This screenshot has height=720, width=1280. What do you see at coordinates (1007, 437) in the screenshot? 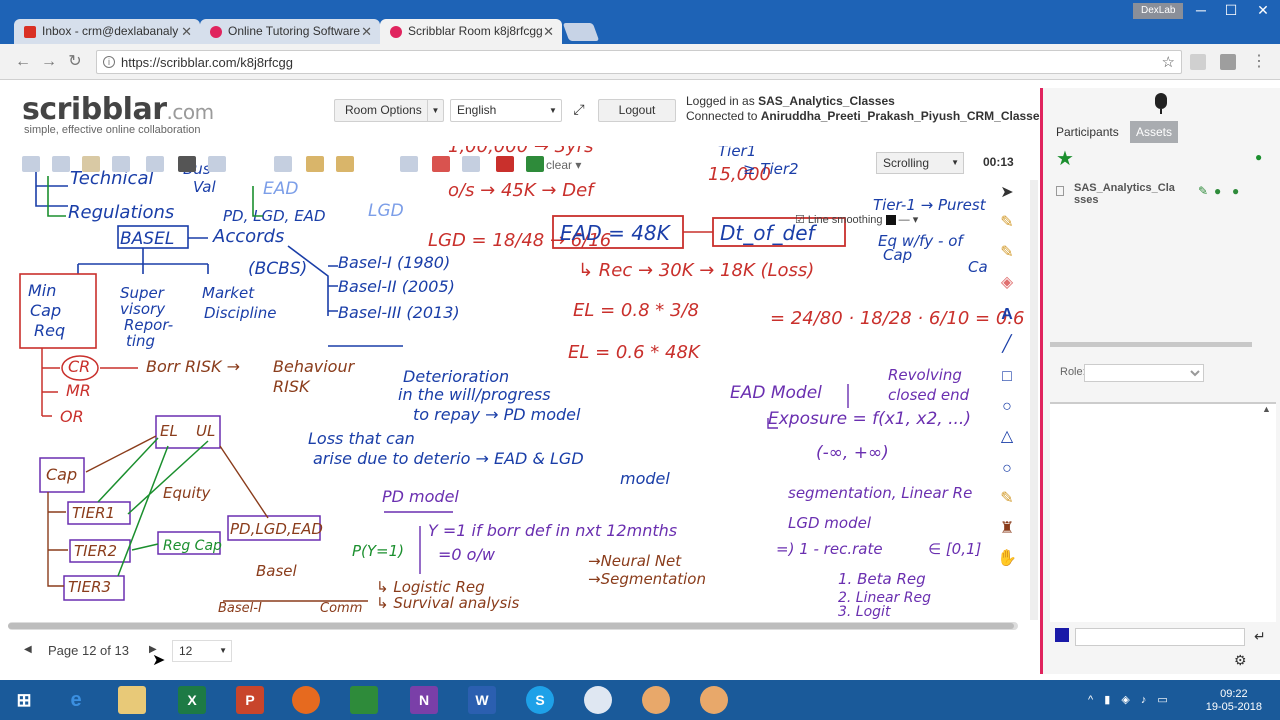
I see `triangle-tool-icon: △` at bounding box center [1007, 437].